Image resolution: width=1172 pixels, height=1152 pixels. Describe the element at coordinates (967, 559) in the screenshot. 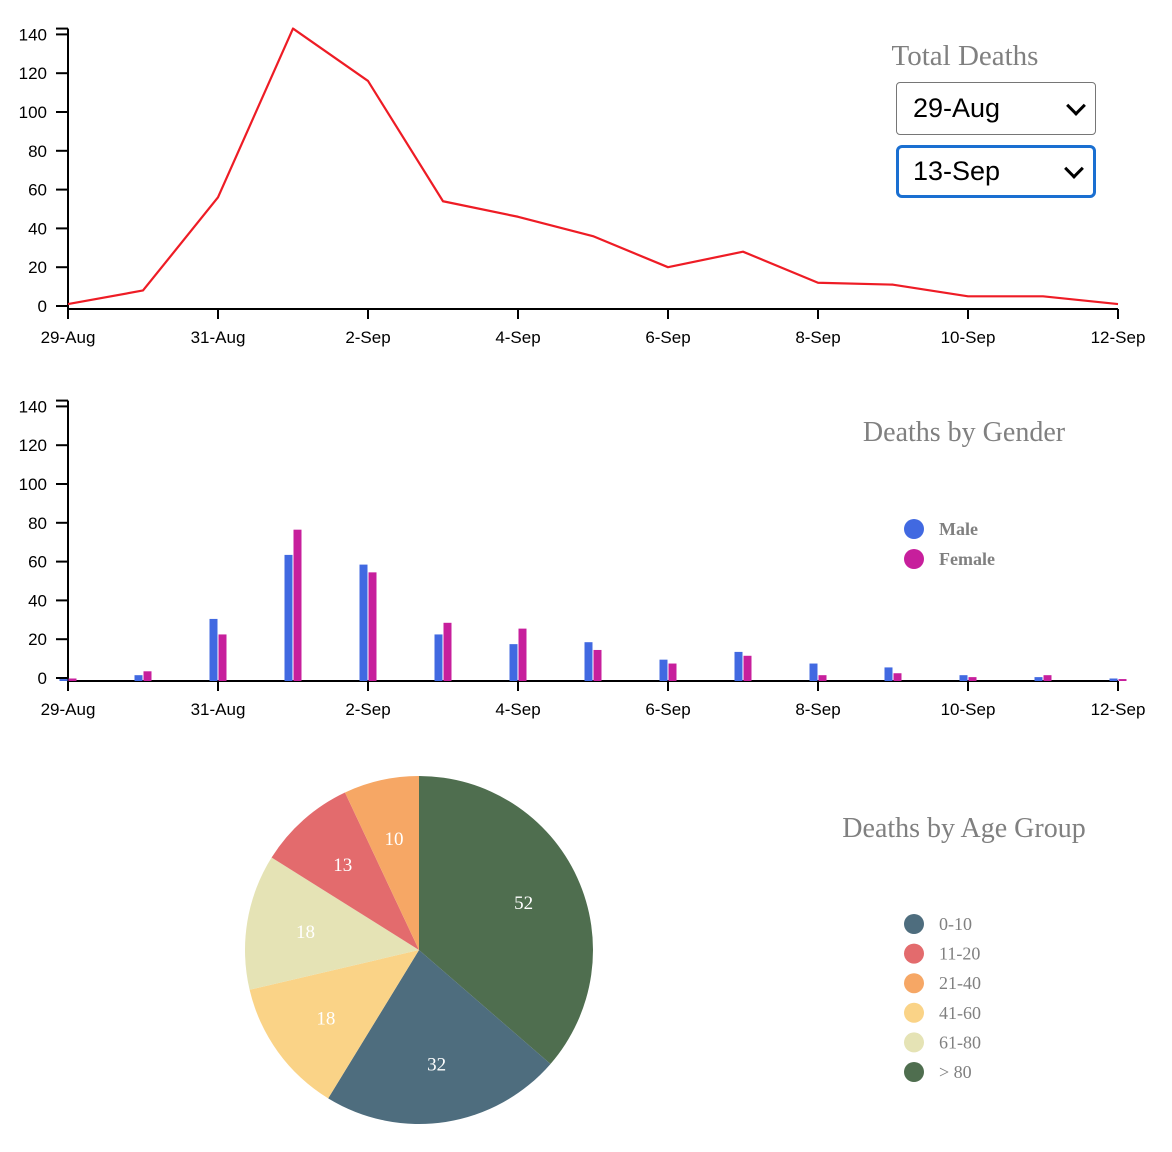

I see `legend-label-female: Female` at that location.